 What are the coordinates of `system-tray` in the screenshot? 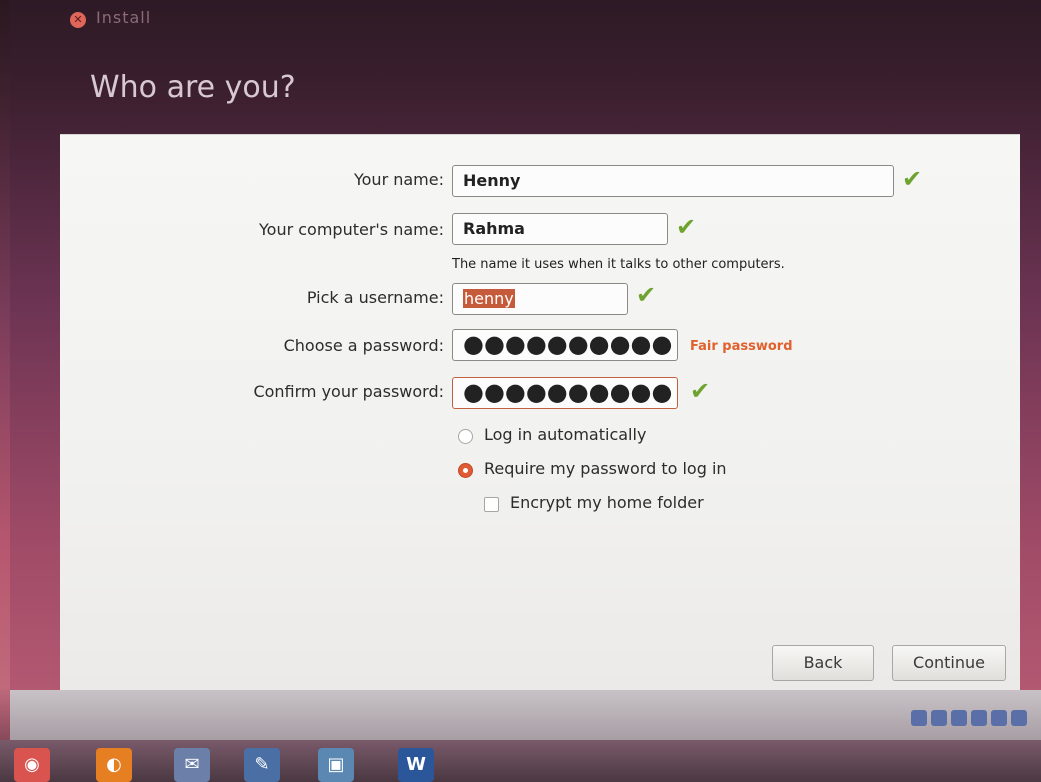 It's located at (969, 718).